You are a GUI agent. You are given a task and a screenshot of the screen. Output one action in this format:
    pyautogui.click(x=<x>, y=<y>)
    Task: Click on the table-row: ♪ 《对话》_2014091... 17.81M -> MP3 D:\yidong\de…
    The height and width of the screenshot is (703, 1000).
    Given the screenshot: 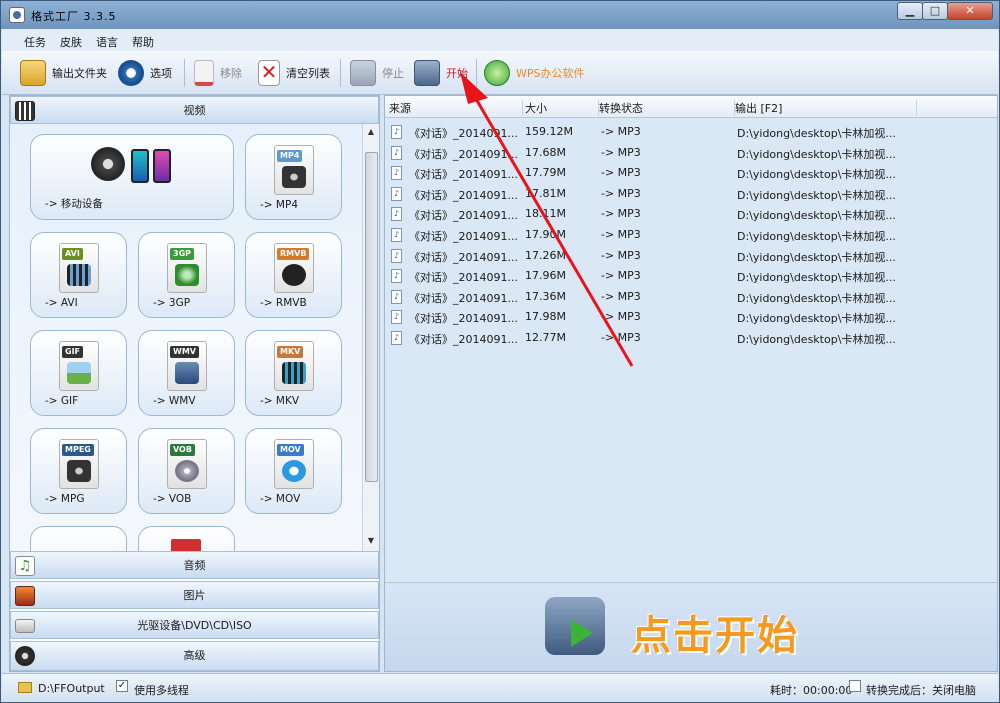 What is the action you would take?
    pyautogui.click(x=679, y=194)
    